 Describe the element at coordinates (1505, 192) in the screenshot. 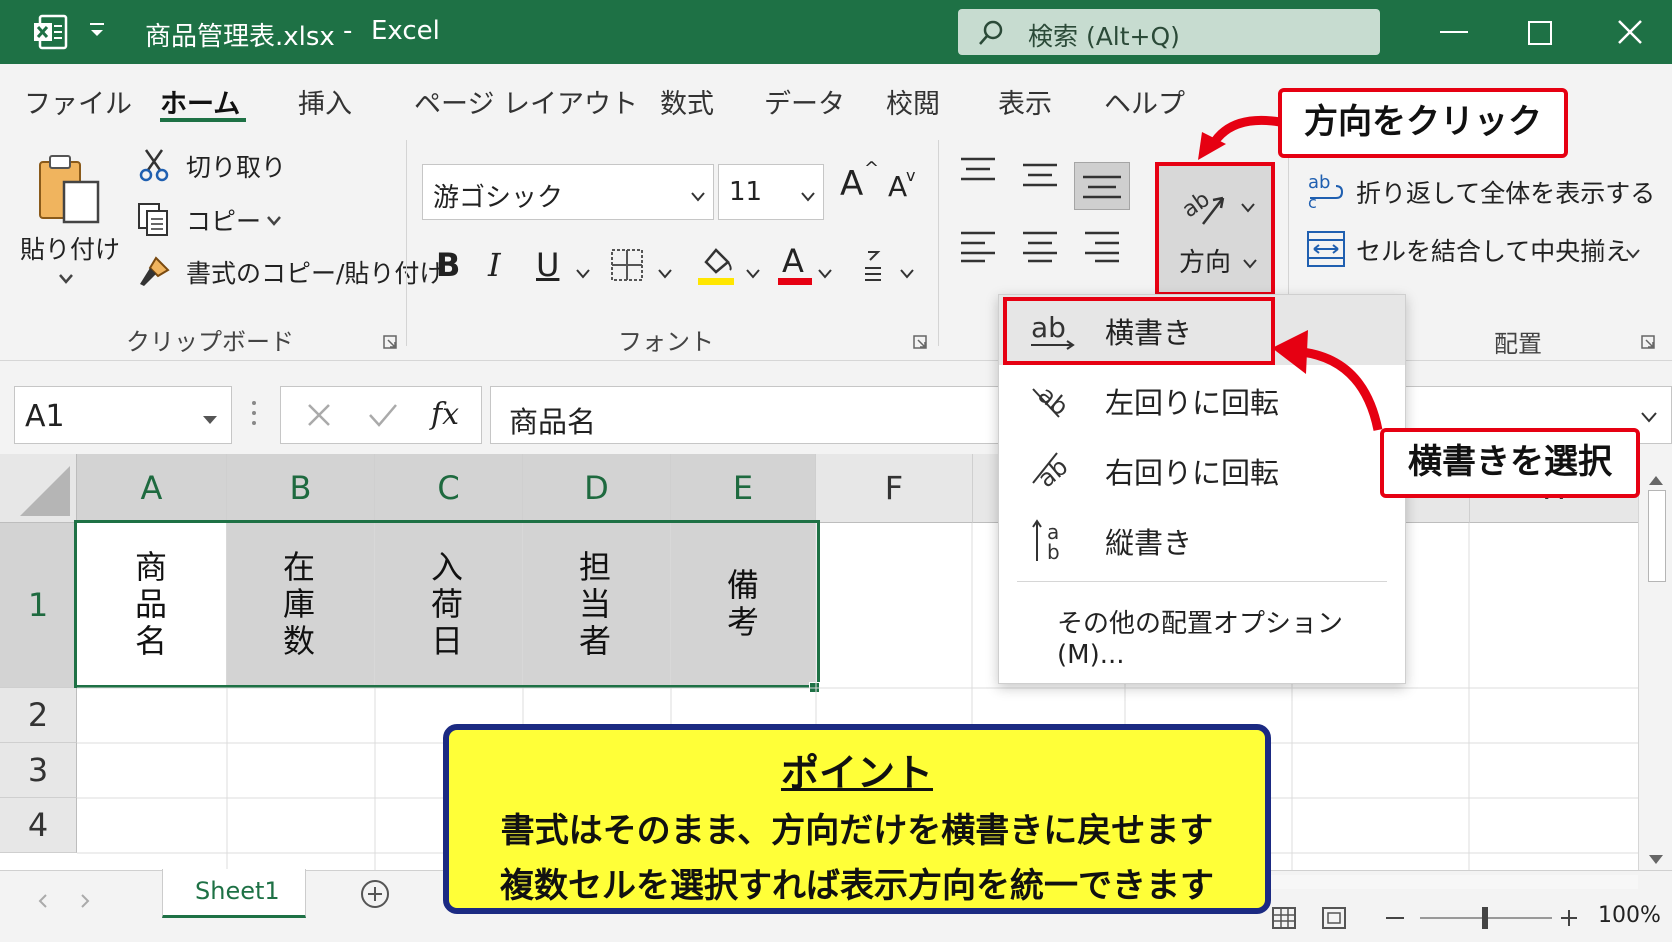

I see `wrap-text-label: 折り返して全体を表示する` at that location.